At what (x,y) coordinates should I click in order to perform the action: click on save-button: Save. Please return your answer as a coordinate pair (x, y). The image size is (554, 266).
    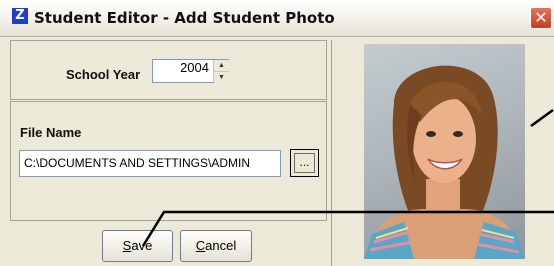
    Looking at the image, I should click on (137, 246).